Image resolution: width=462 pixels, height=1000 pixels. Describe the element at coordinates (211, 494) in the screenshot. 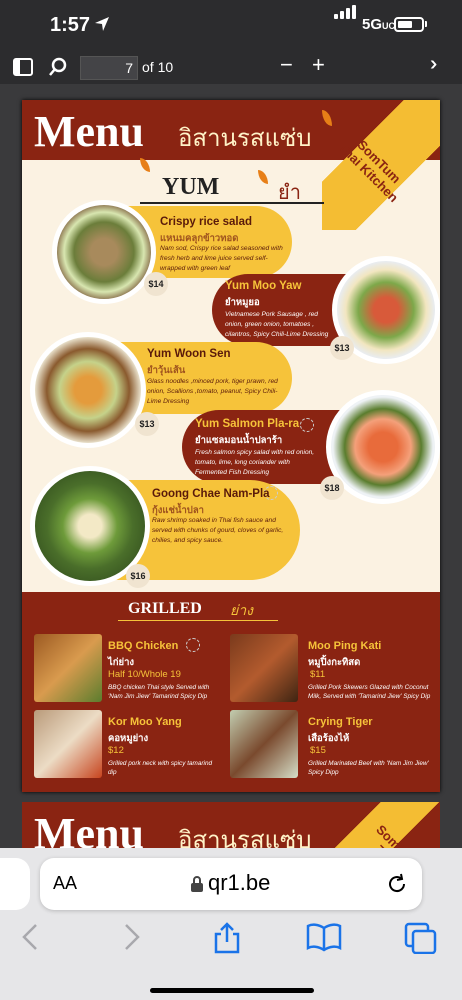

I see `item-name: Goong Chae Nam-Pla` at that location.